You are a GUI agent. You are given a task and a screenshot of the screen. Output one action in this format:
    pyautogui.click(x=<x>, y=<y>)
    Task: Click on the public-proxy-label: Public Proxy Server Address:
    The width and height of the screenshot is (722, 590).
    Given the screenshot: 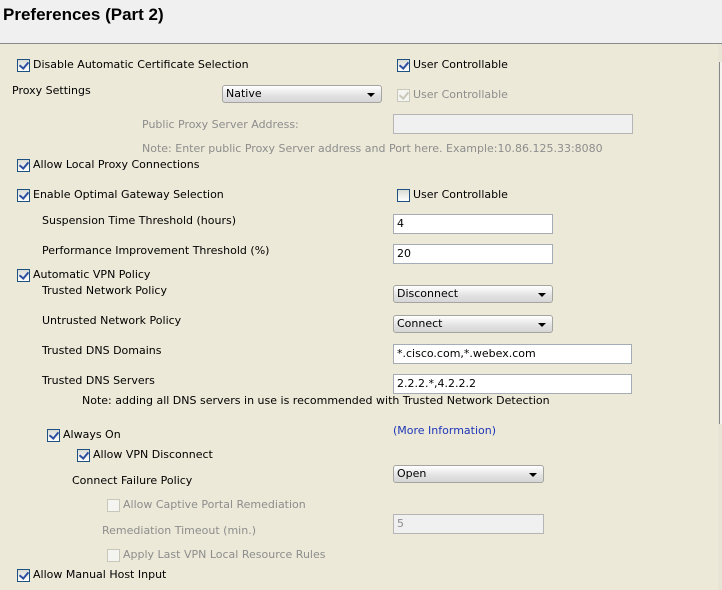 What is the action you would take?
    pyautogui.click(x=220, y=124)
    